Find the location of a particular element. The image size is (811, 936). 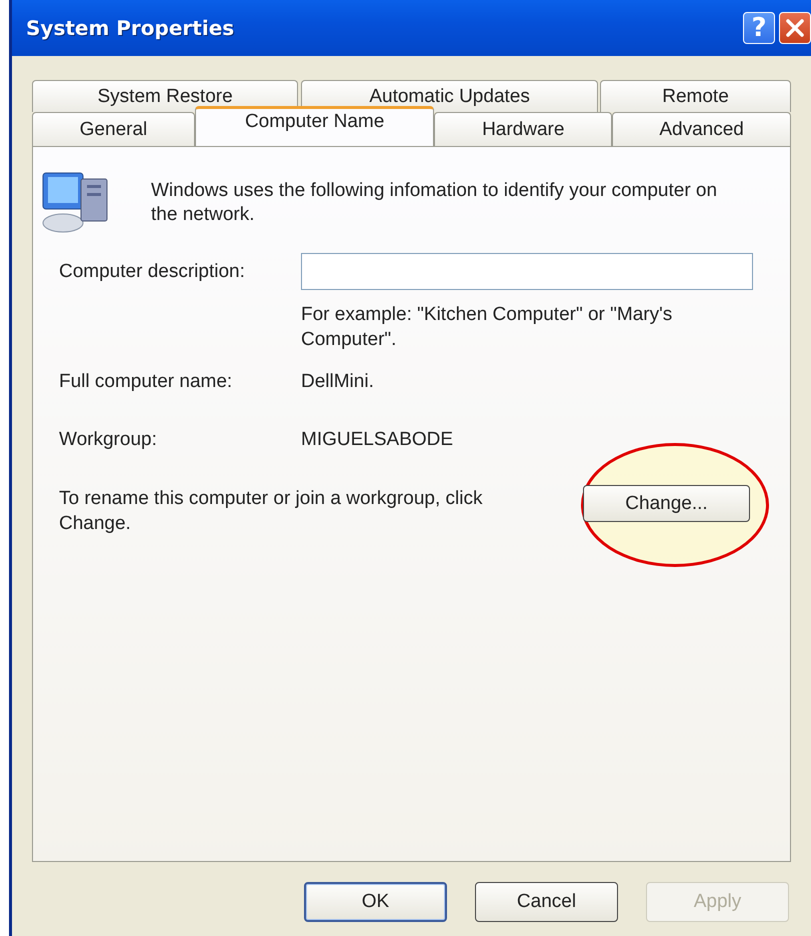

info-value: MIGUELSABODE is located at coordinates (377, 440).